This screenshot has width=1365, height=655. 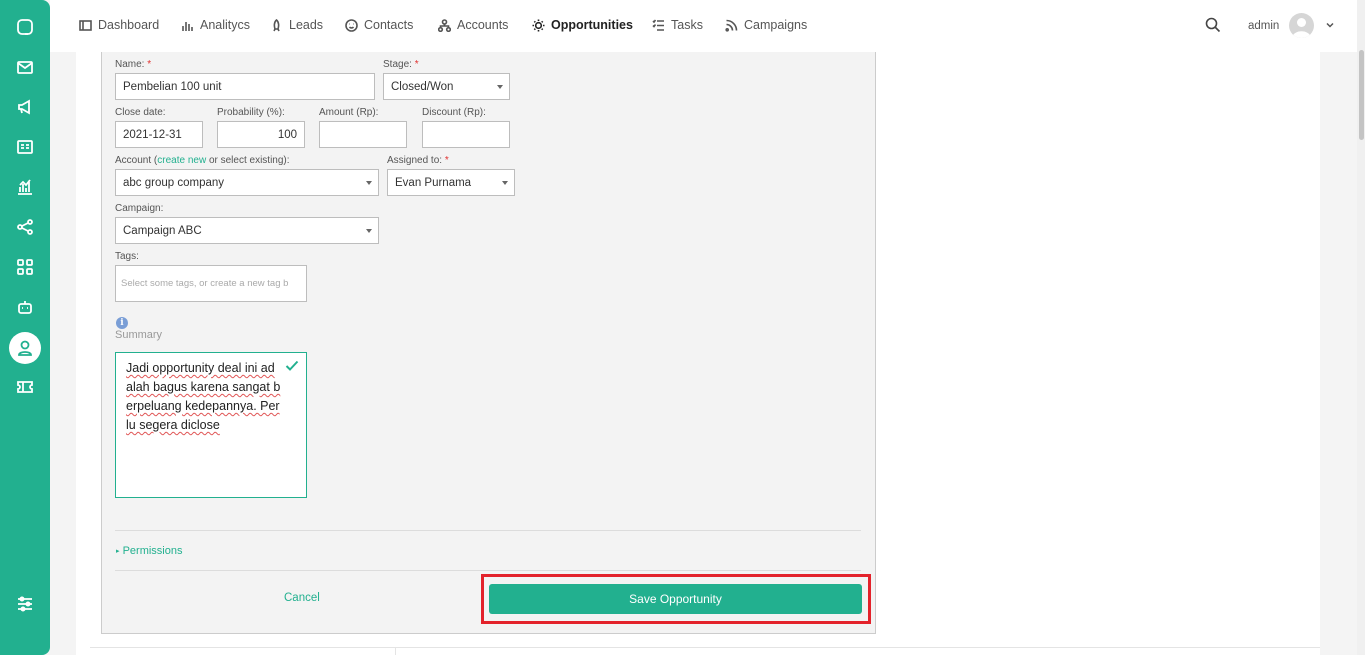 I want to click on stage-label: Stage: *, so click(x=401, y=64).